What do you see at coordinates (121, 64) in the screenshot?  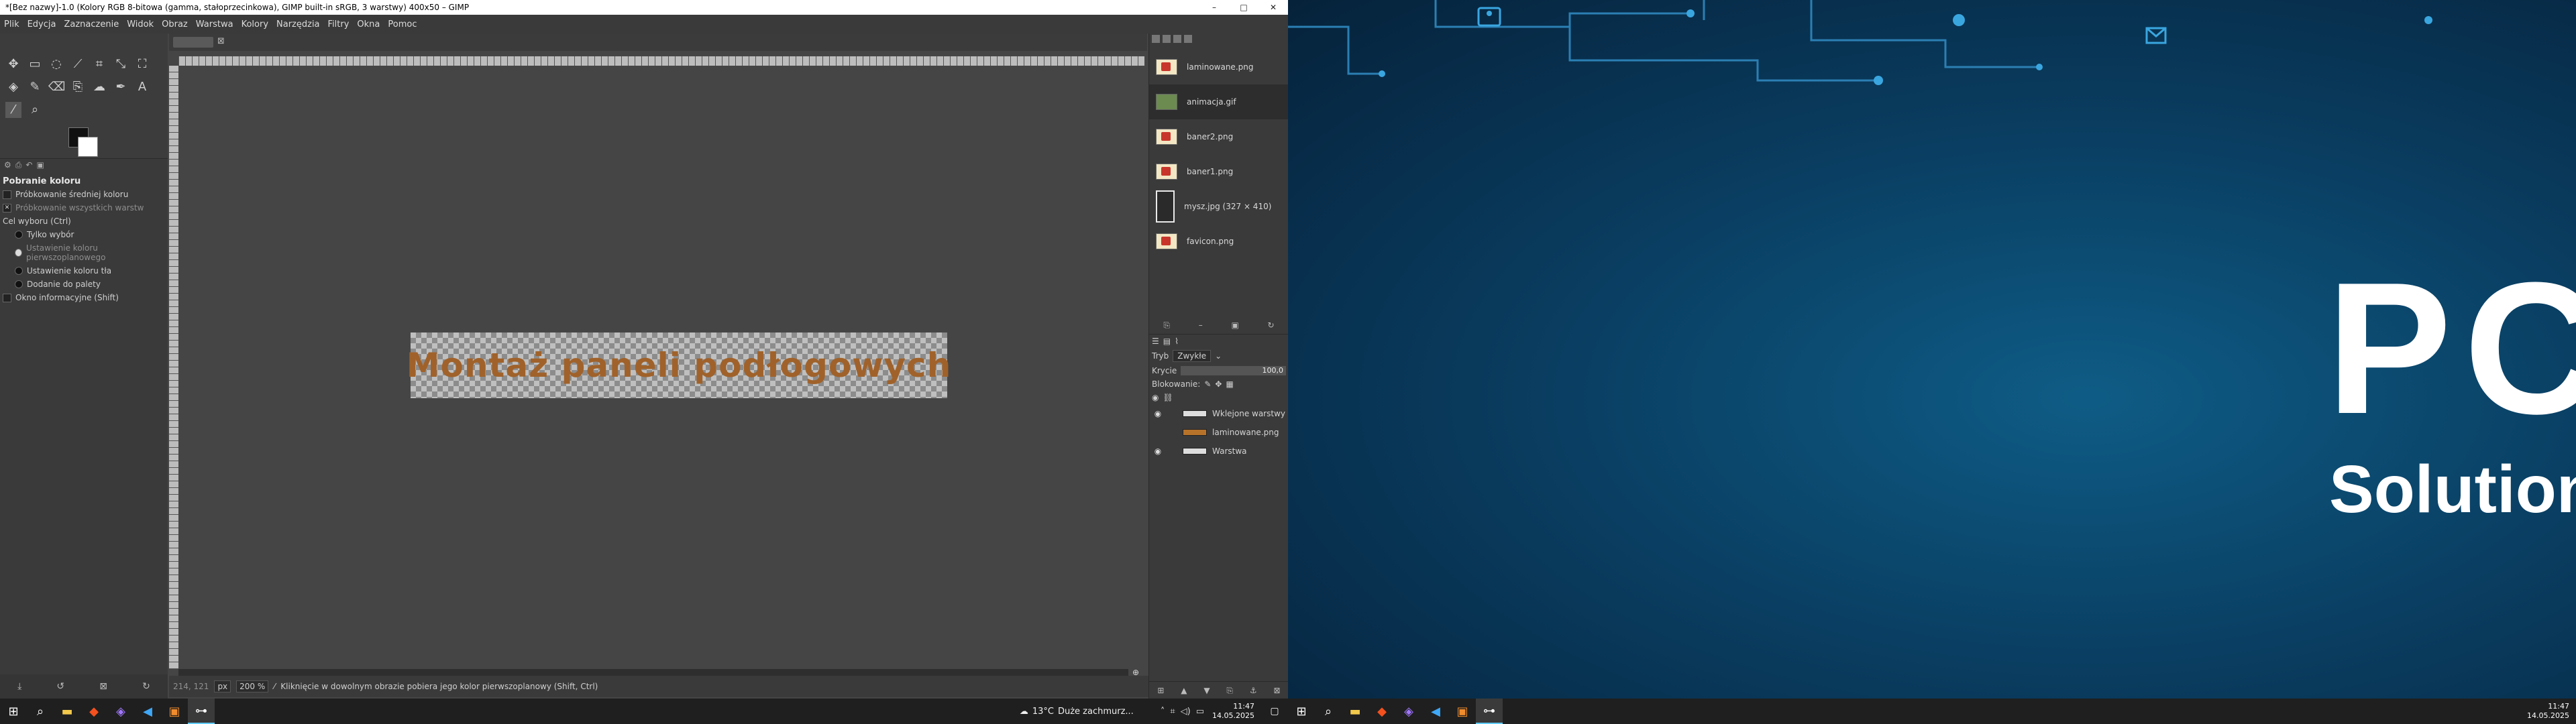 I see `unified-transform-icon: ⤡` at bounding box center [121, 64].